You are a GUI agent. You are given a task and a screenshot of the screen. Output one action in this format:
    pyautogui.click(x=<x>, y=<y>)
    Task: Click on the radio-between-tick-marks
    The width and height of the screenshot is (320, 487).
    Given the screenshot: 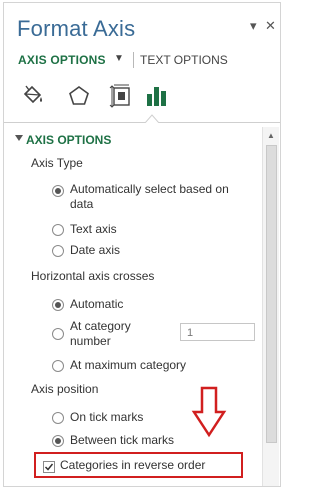 What is the action you would take?
    pyautogui.click(x=58, y=441)
    